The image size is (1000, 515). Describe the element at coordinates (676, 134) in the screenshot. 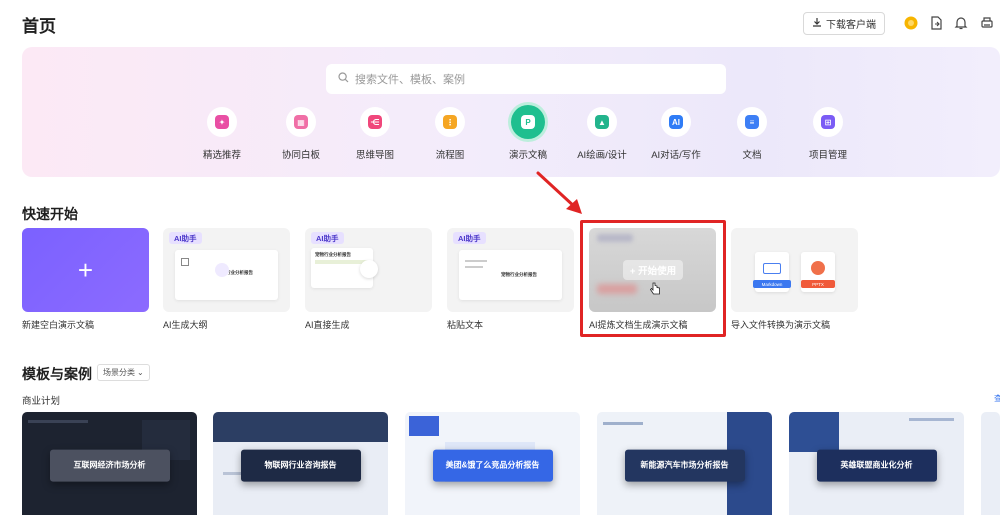

I see `tool-ai-chat: AI AI对话/写作` at that location.